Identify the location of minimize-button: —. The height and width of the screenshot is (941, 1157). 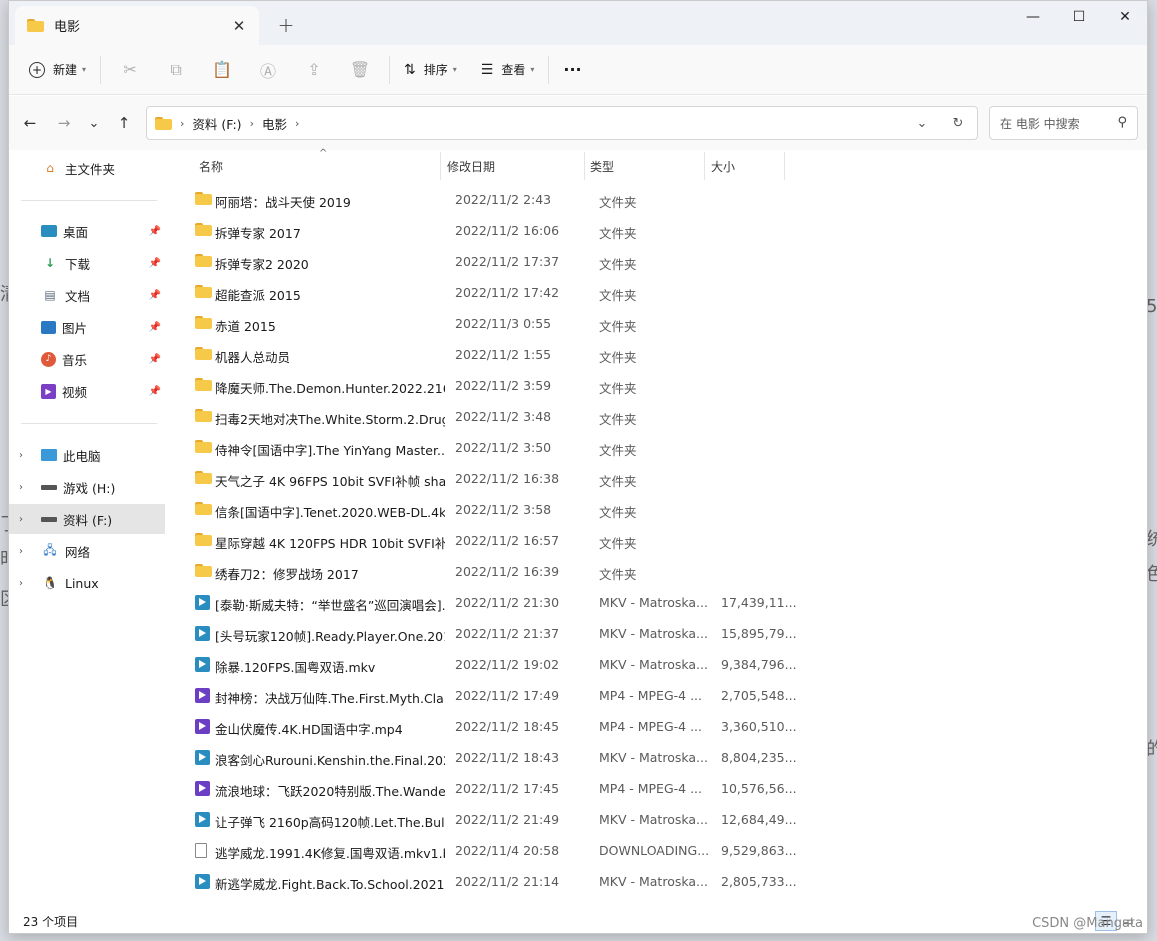
(1033, 17).